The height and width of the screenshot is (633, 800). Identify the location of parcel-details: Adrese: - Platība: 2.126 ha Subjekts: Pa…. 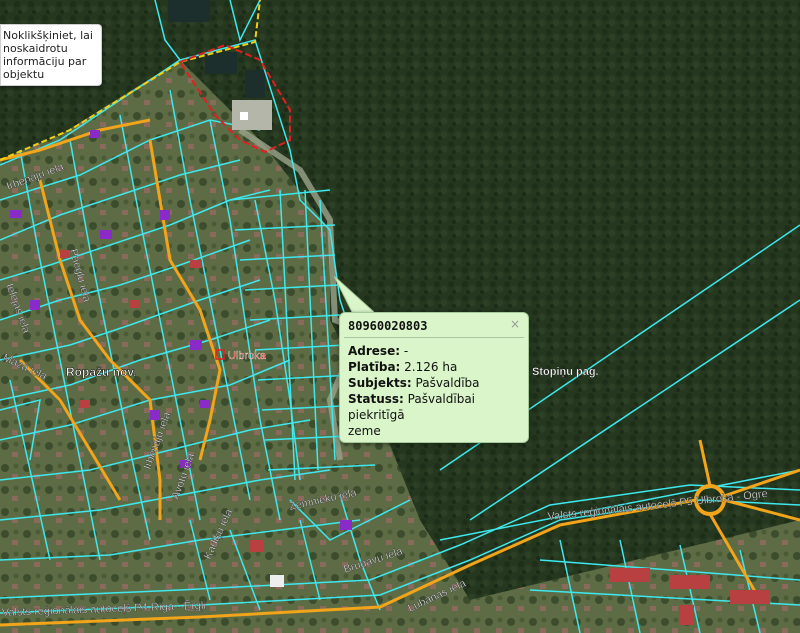
(435, 391).